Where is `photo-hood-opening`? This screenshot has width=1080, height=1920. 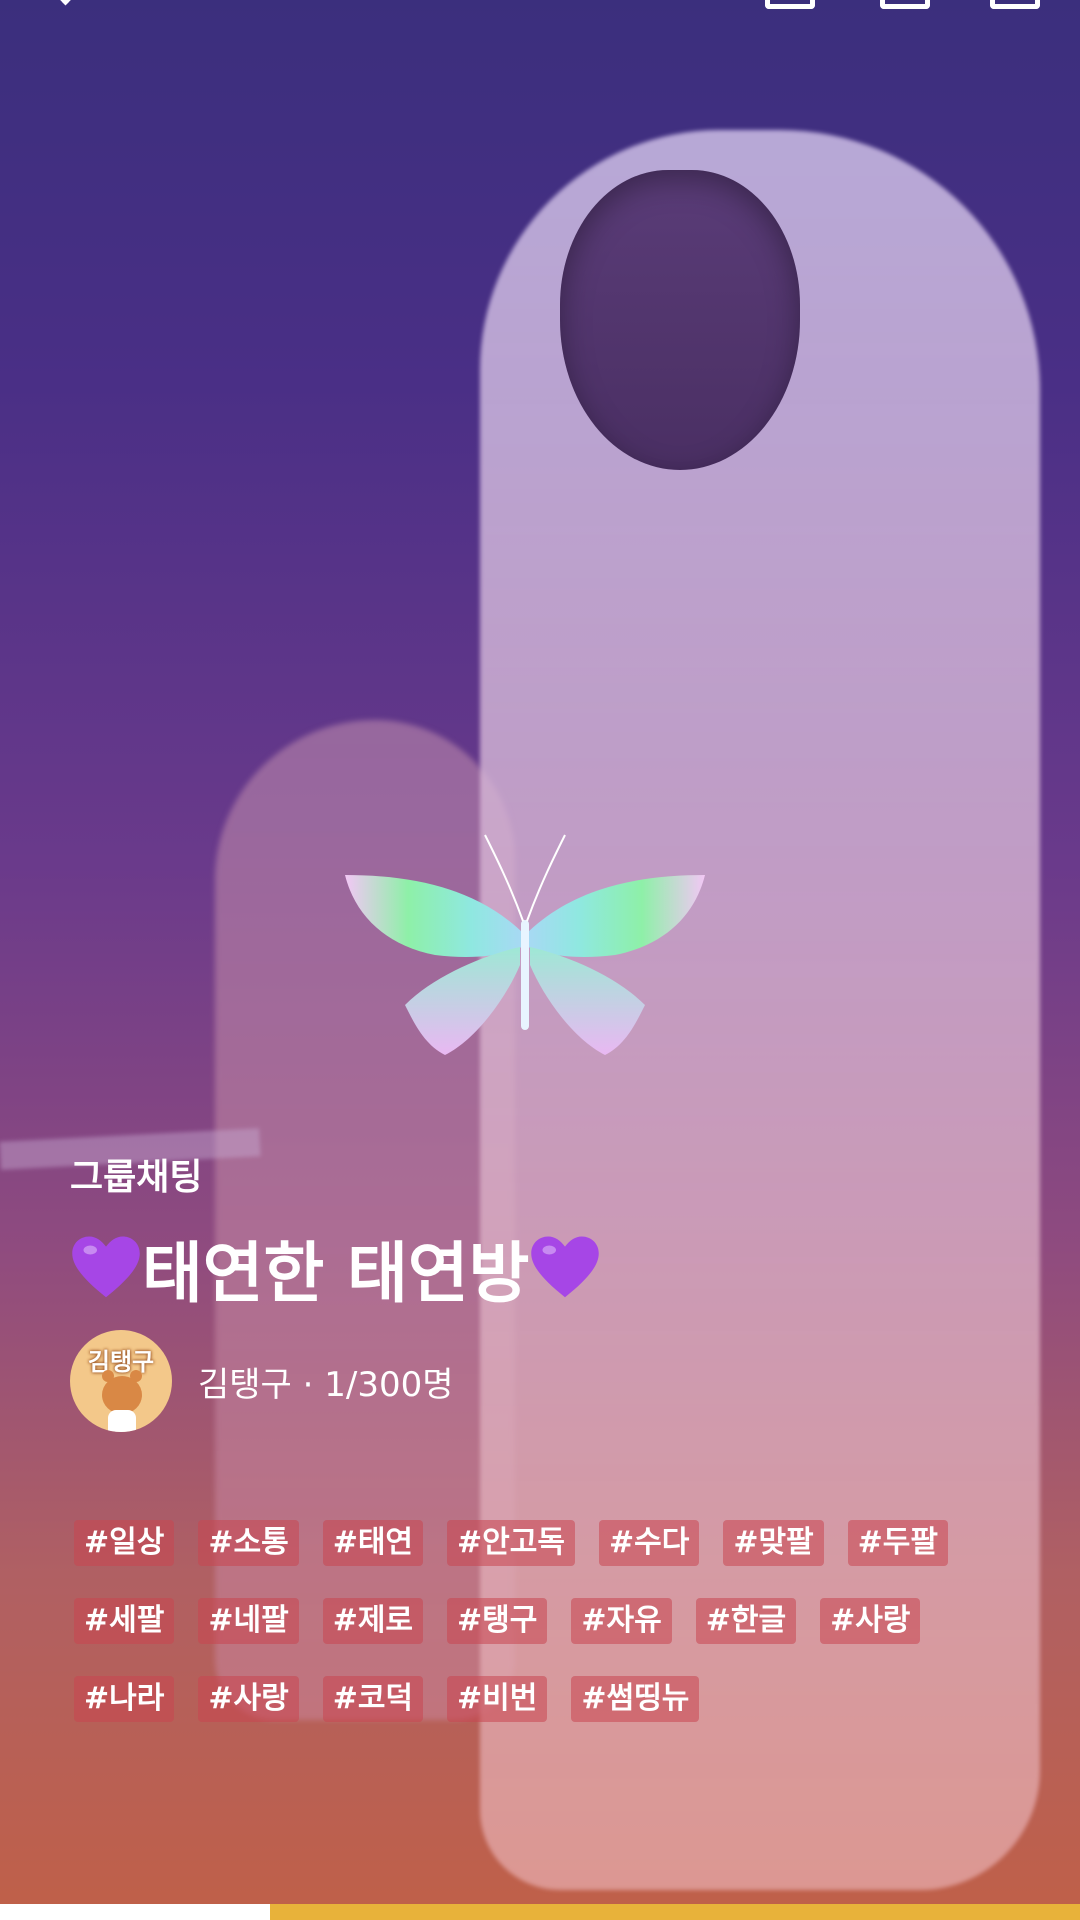 photo-hood-opening is located at coordinates (680, 320).